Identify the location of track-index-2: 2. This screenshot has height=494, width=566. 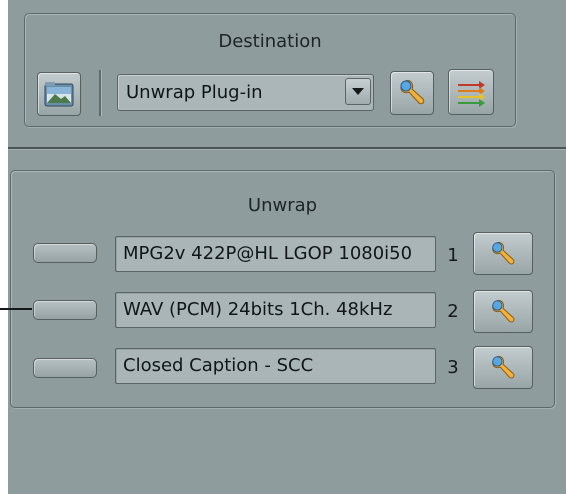
(453, 311).